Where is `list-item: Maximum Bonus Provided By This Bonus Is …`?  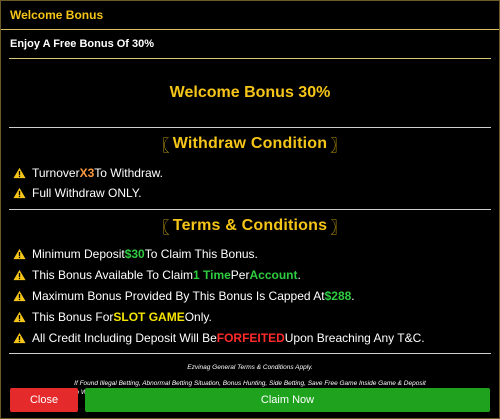
list-item: Maximum Bonus Provided By This Bonus Is … is located at coordinates (250, 295).